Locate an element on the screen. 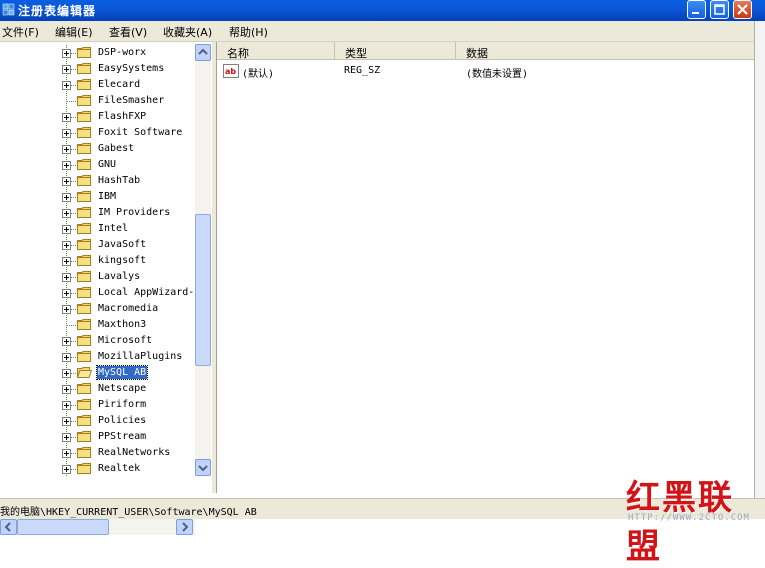  tree-item: HashTab is located at coordinates (97, 181).